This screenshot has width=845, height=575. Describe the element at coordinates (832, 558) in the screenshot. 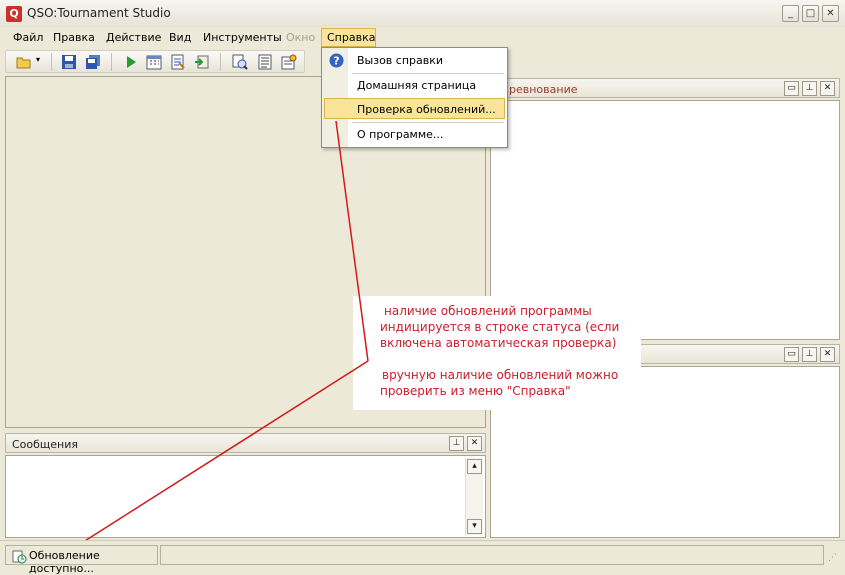

I see `resize-grip-icon: ⋰` at that location.